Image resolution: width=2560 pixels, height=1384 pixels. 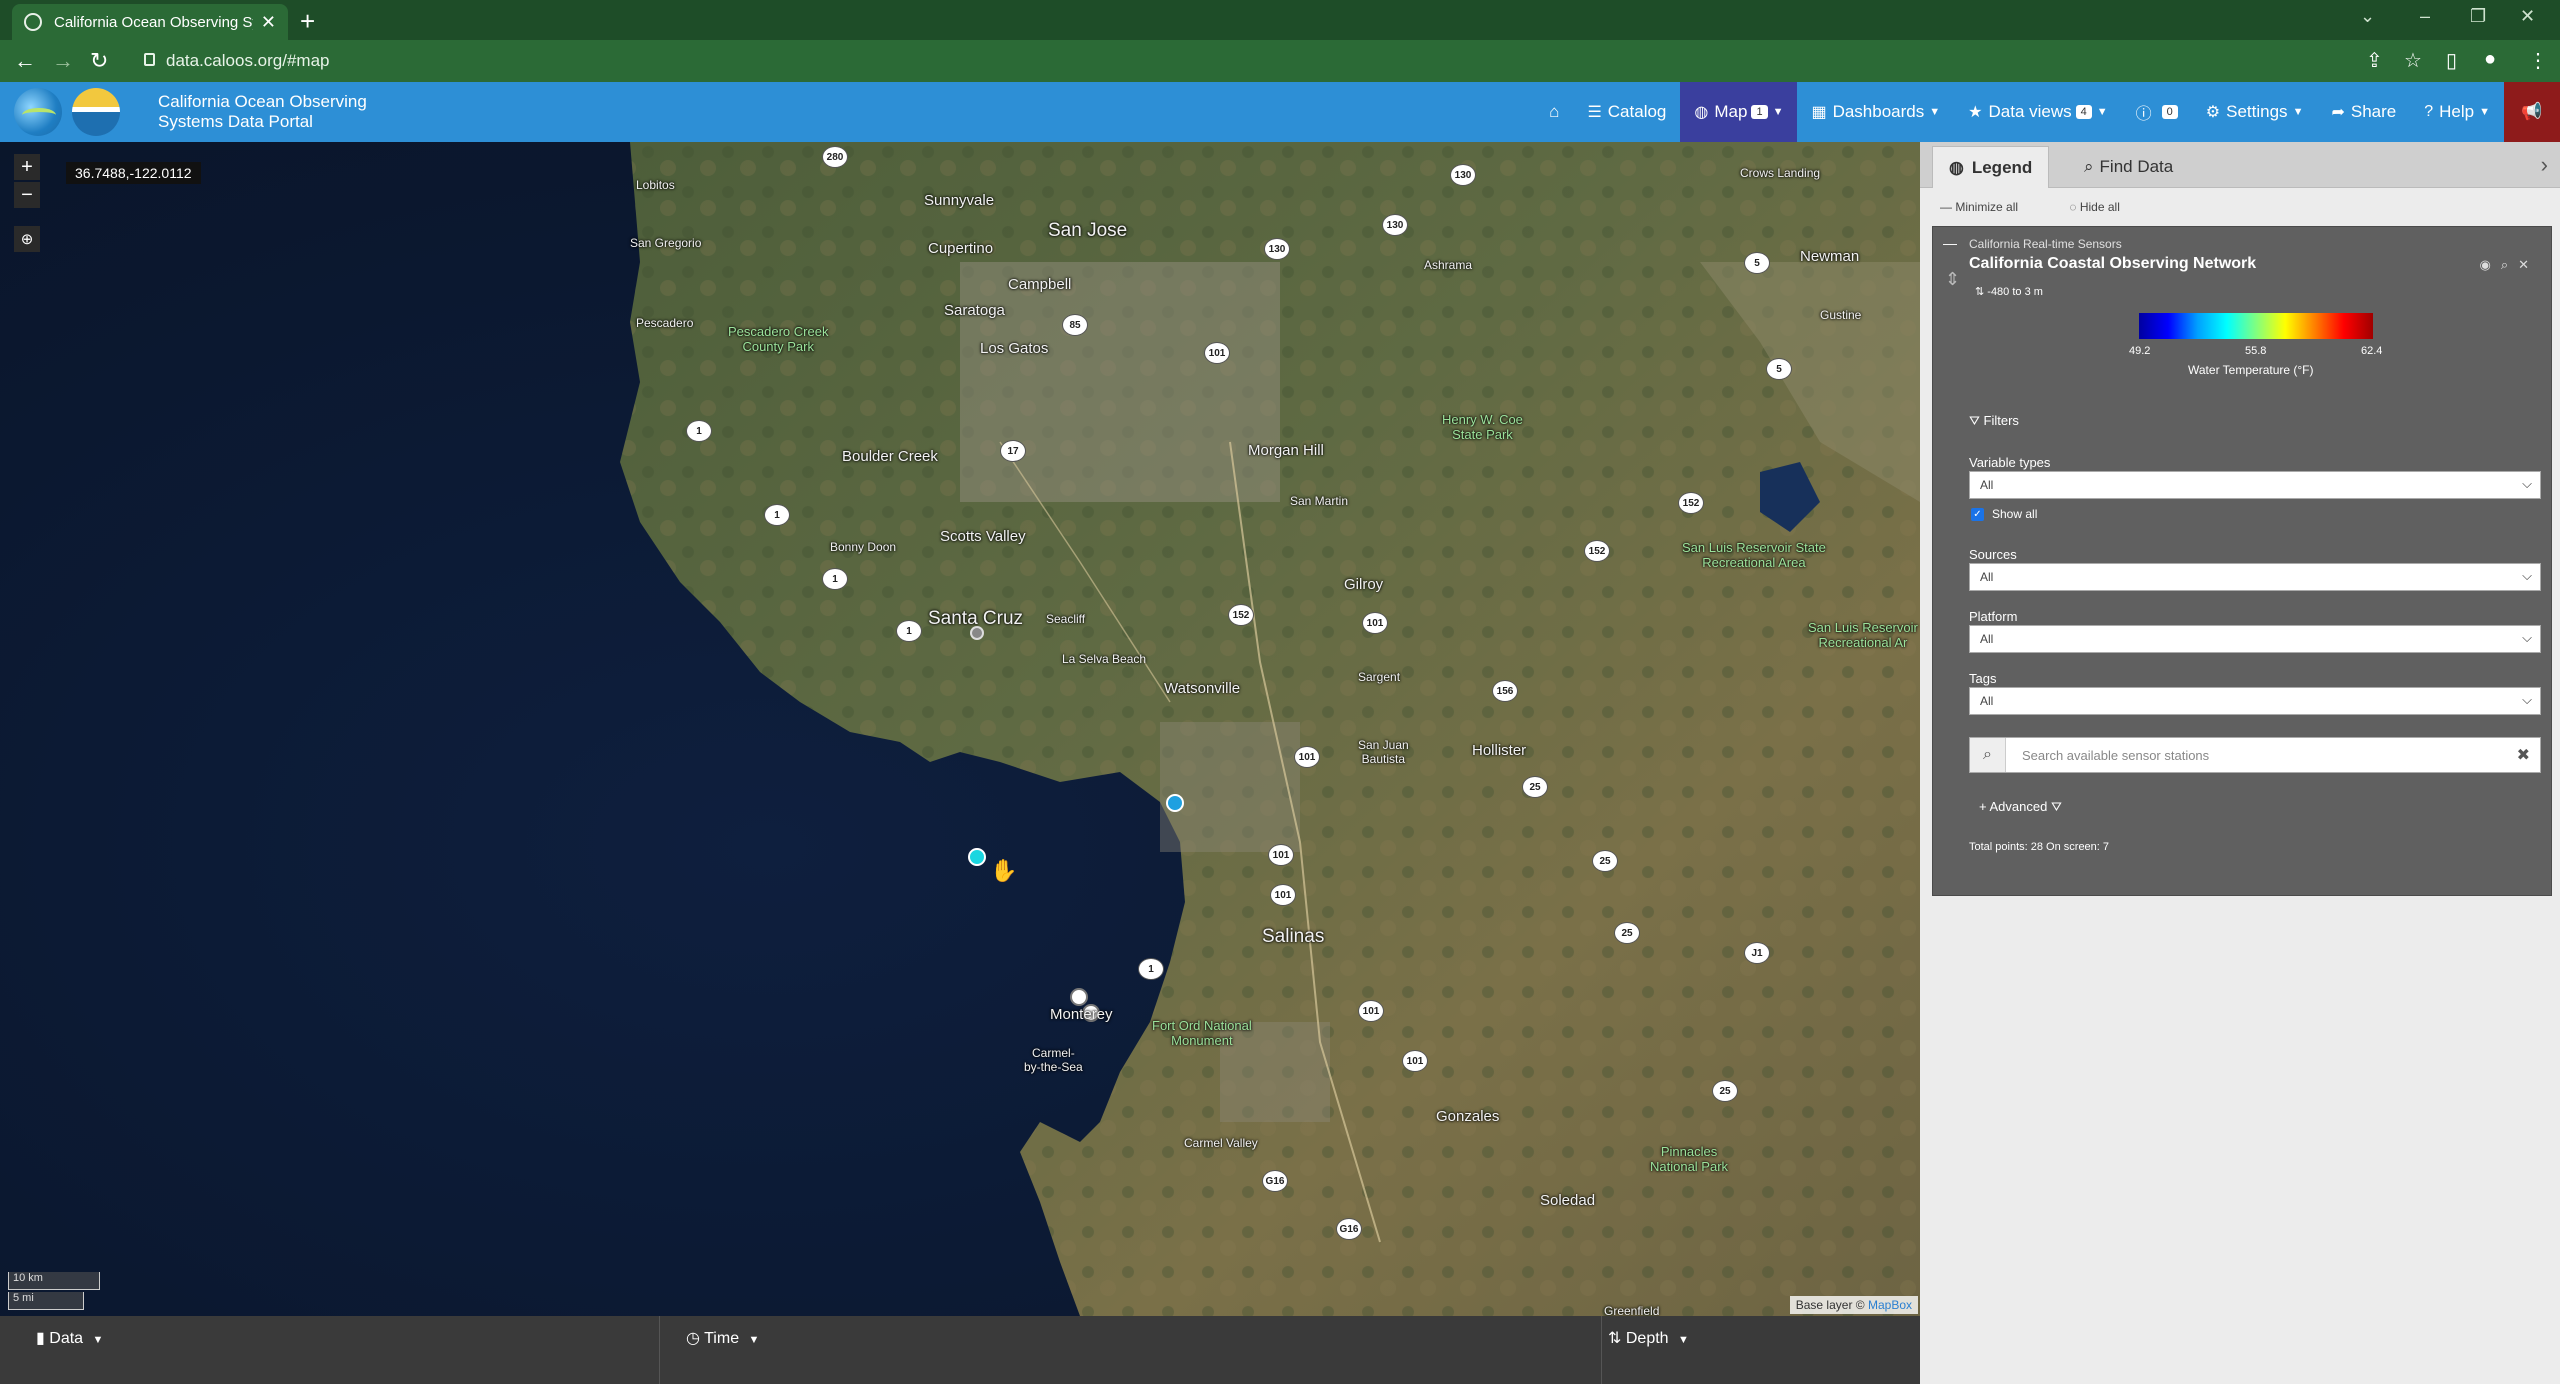 What do you see at coordinates (2054, 207) in the screenshot?
I see `panel-tools: — Minimize all ◌ Hide all` at bounding box center [2054, 207].